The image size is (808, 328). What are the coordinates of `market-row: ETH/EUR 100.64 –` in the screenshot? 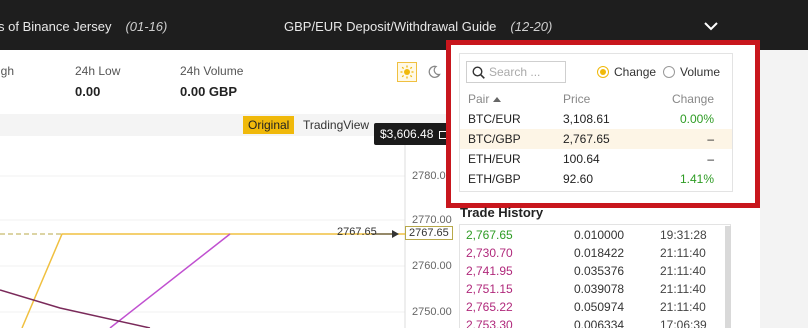 It's located at (596, 159).